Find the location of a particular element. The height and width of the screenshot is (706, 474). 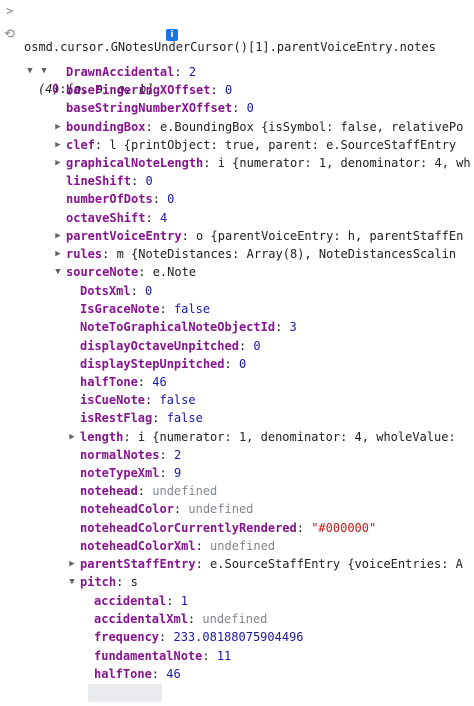

tree-value: 233.08188075904496 is located at coordinates (238, 637).